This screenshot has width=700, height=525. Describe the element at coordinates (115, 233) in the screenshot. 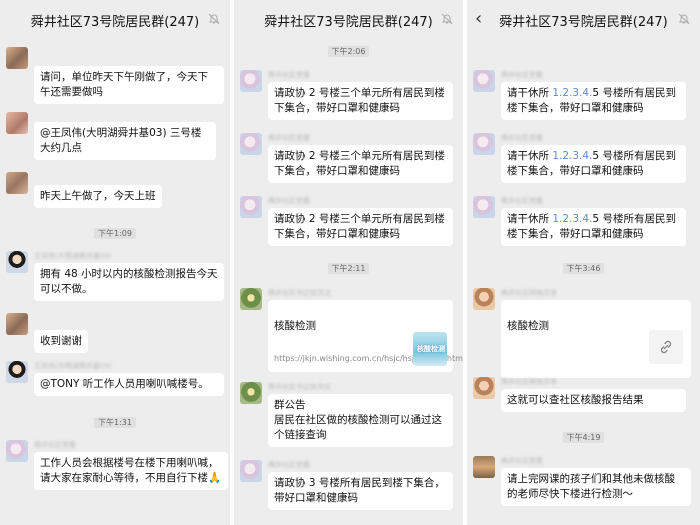

I see `timestamp: 下午1:09` at that location.